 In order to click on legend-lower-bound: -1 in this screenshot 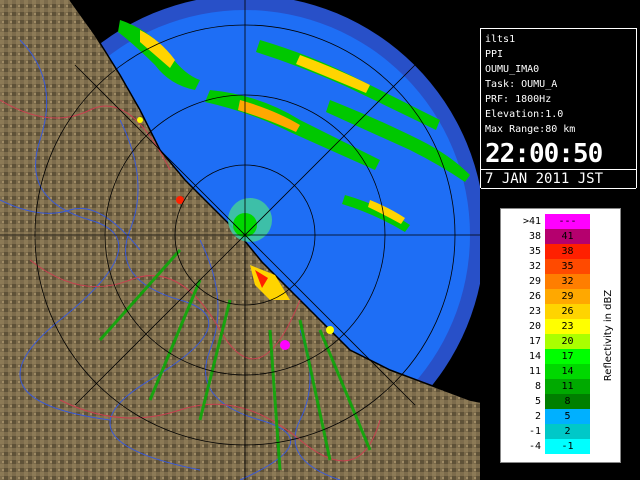, I will do `click(534, 431)`.